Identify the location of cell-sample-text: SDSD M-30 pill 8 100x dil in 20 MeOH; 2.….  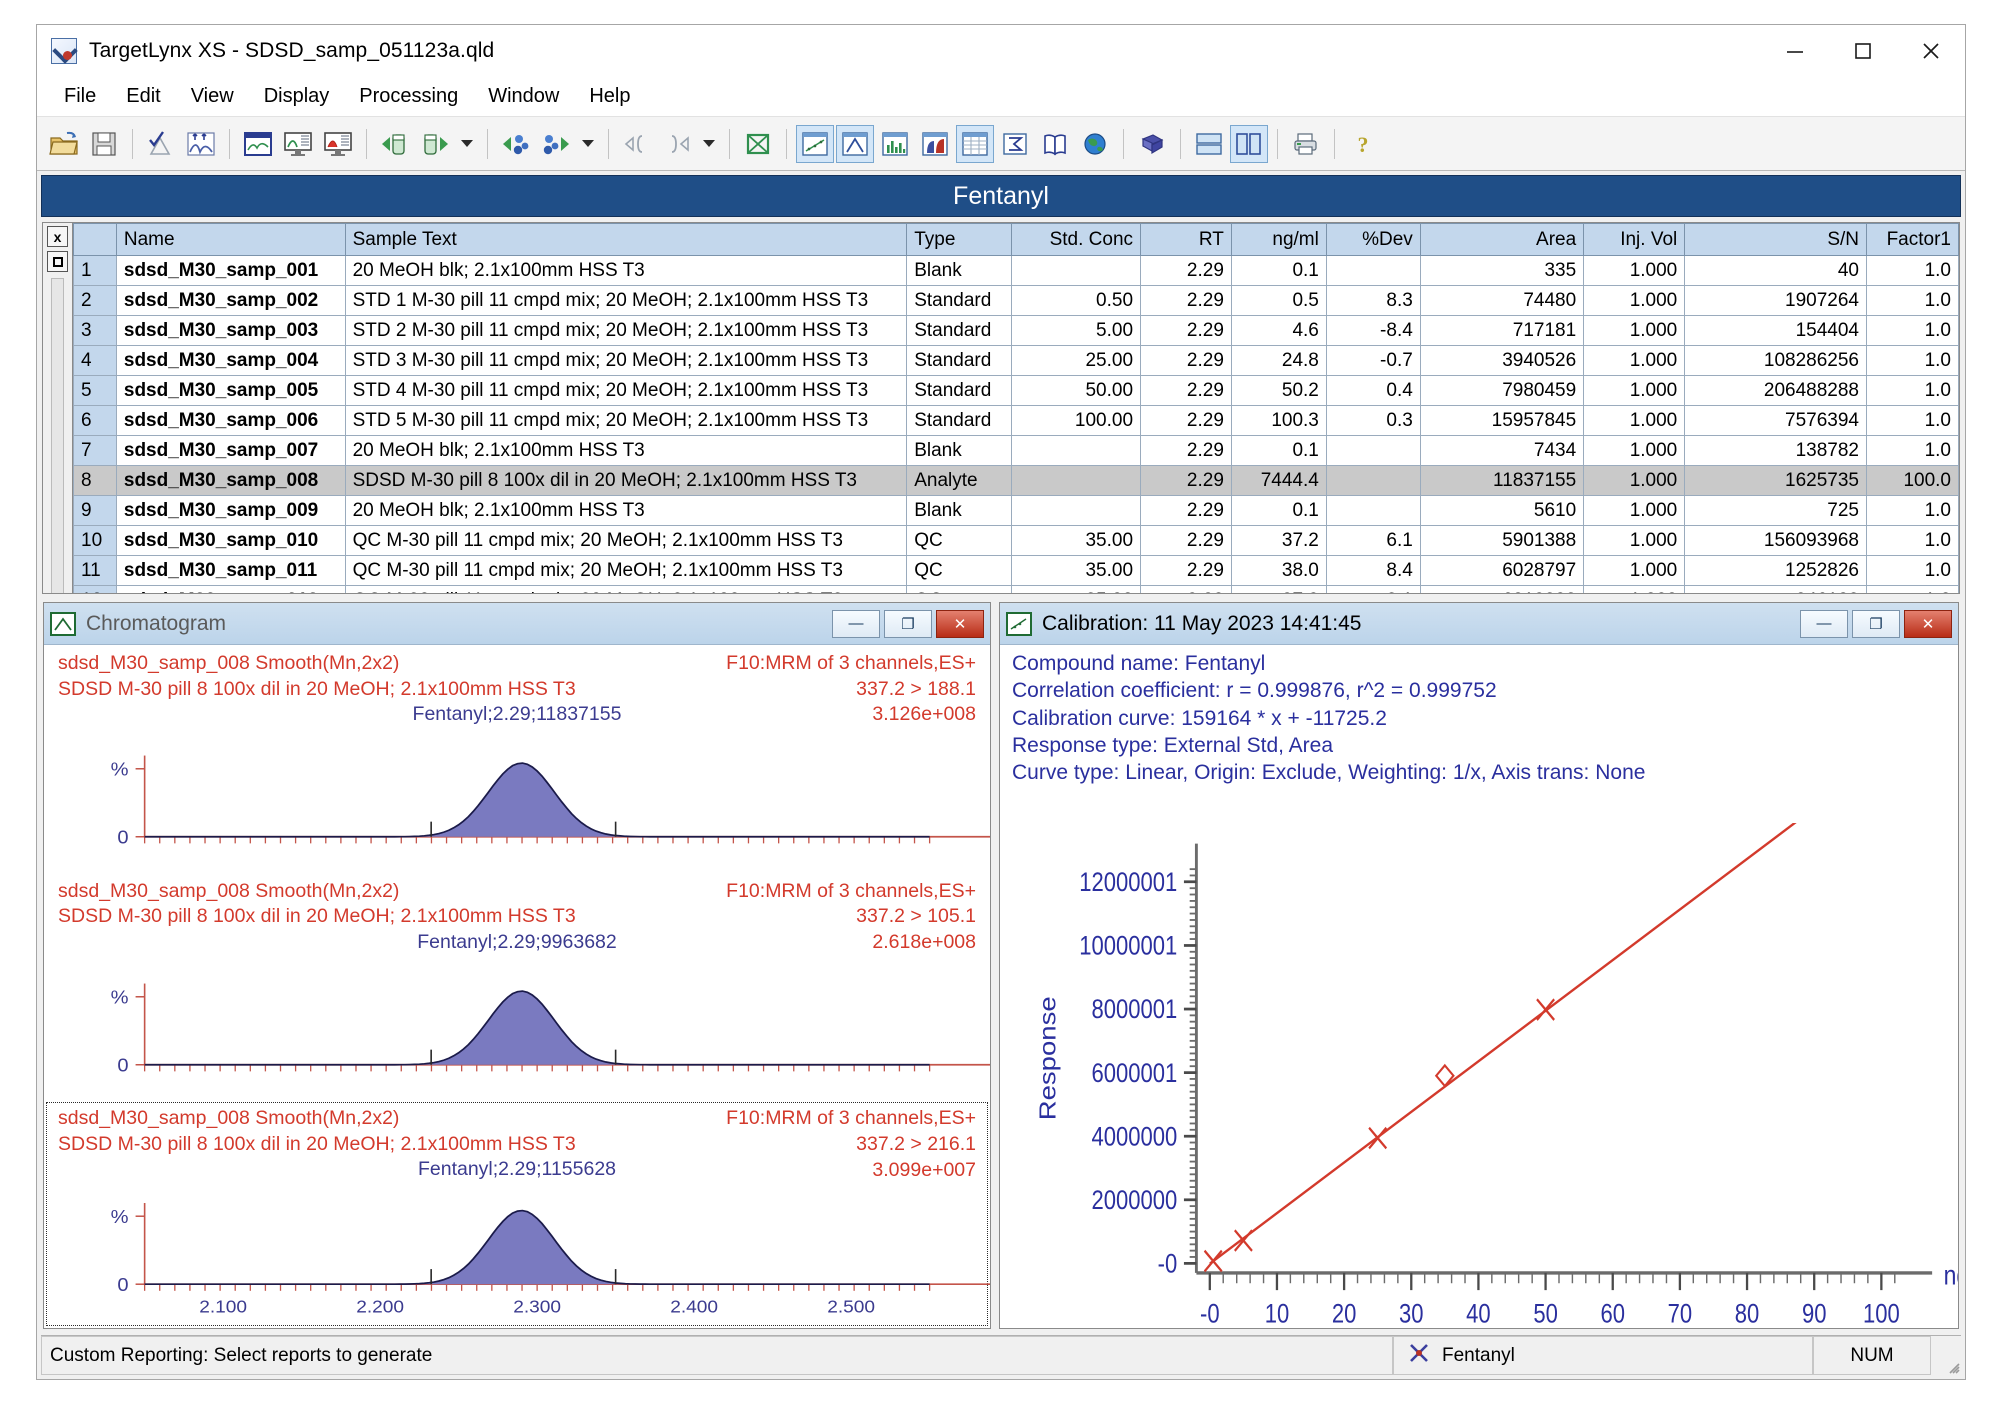
(626, 480).